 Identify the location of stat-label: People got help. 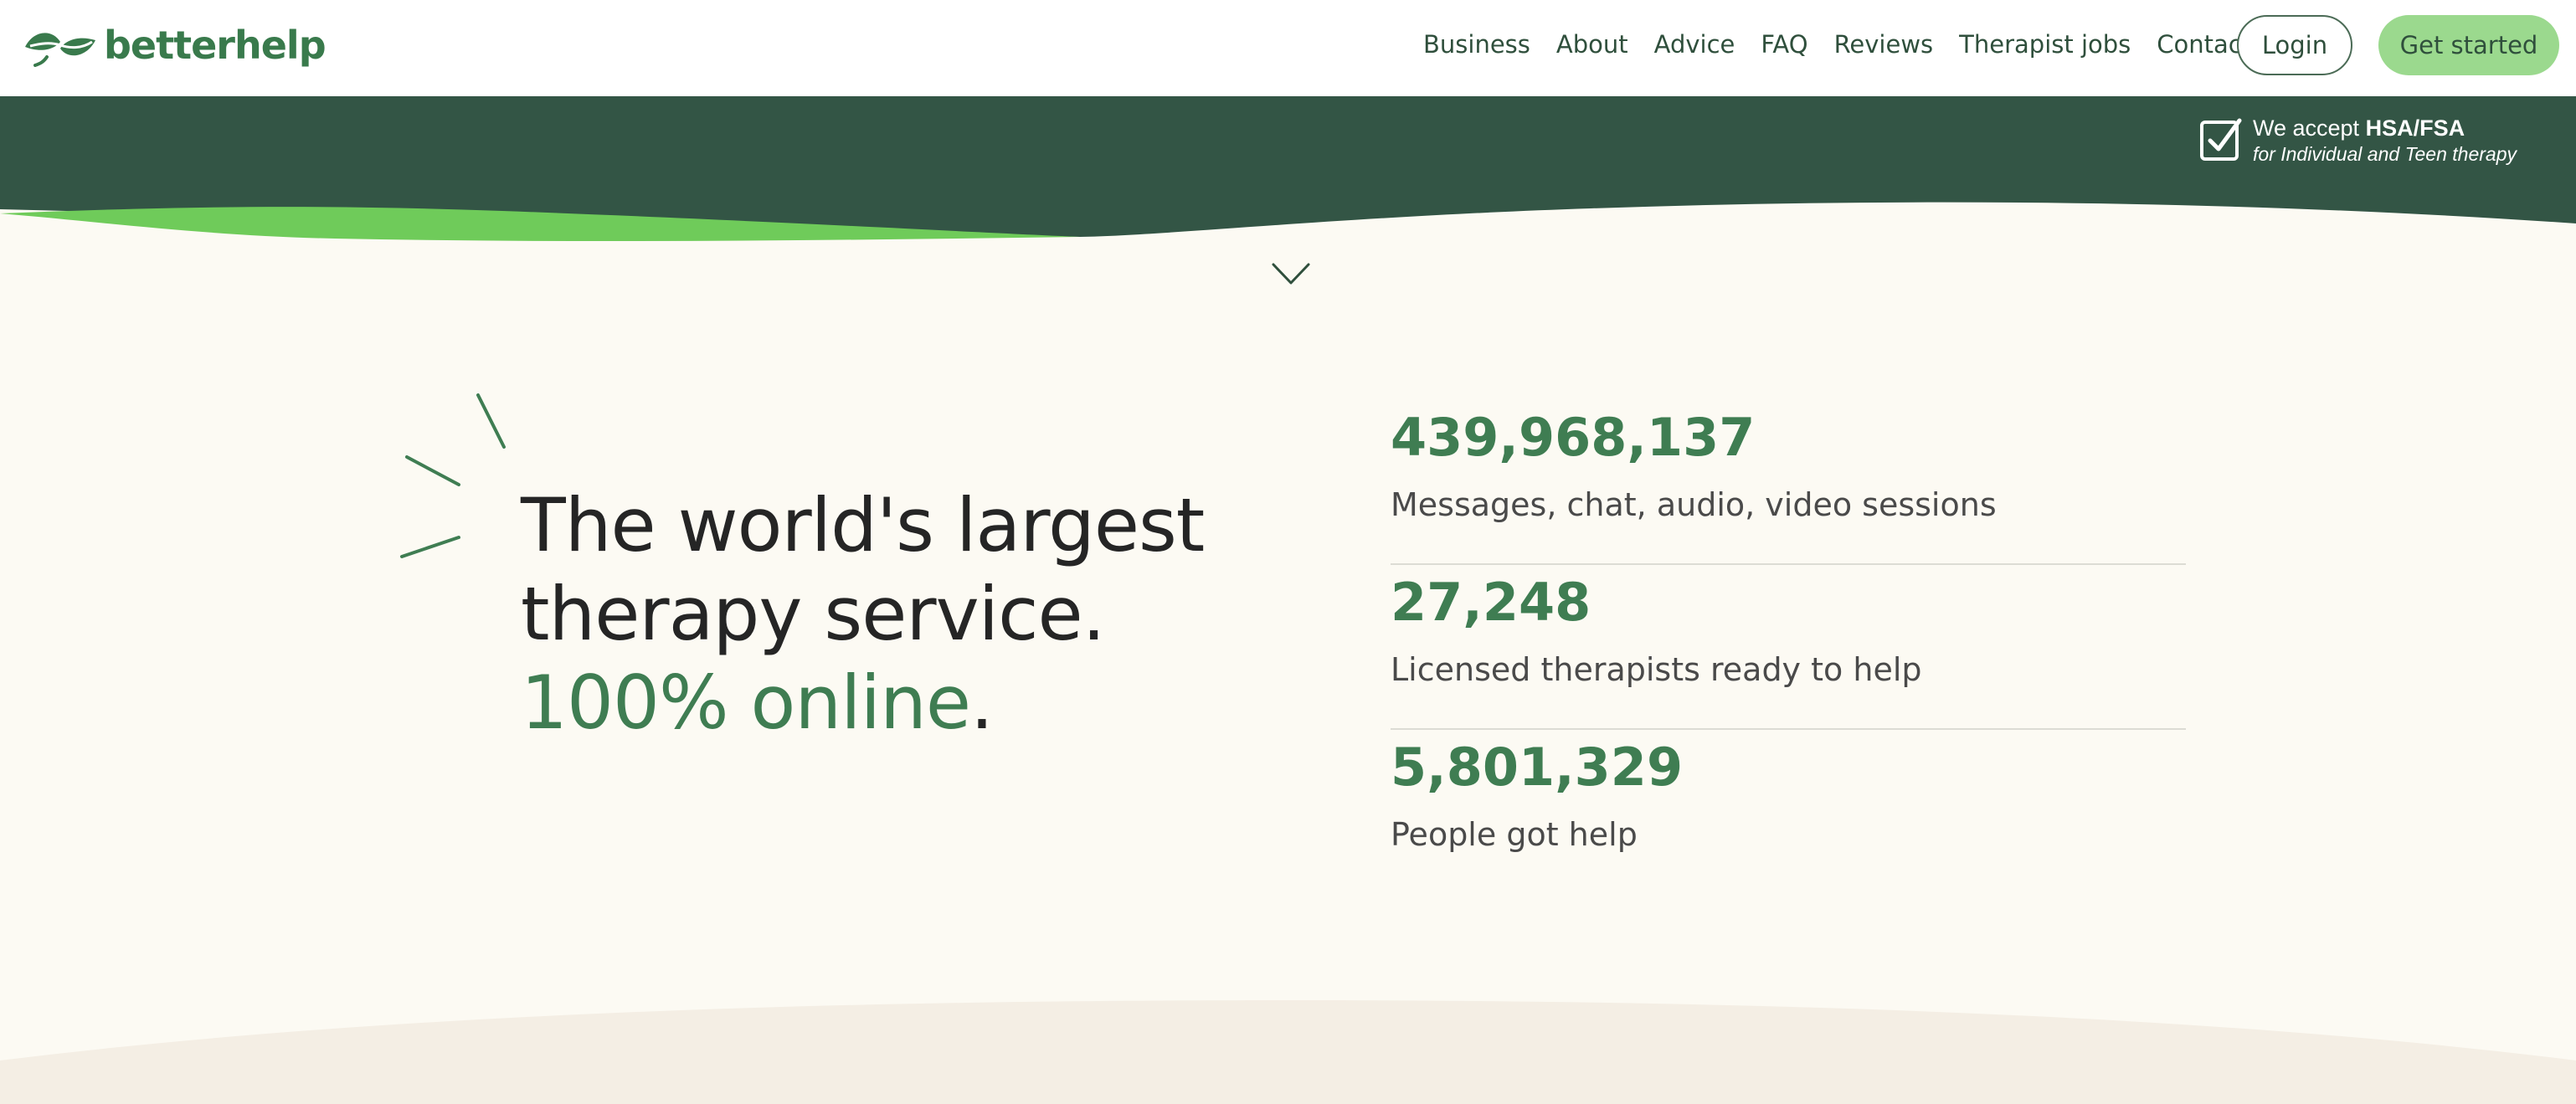
(1515, 834).